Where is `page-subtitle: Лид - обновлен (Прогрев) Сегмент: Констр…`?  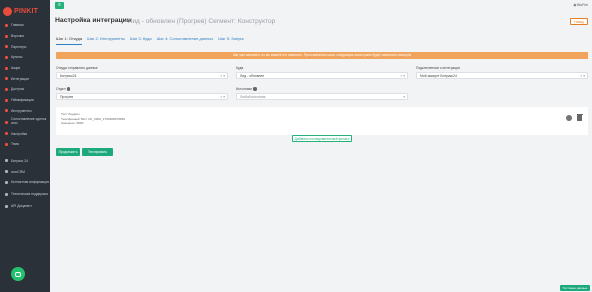
page-subtitle: Лид - обновлен (Прогрев) Сегмент: Констр… is located at coordinates (202, 21).